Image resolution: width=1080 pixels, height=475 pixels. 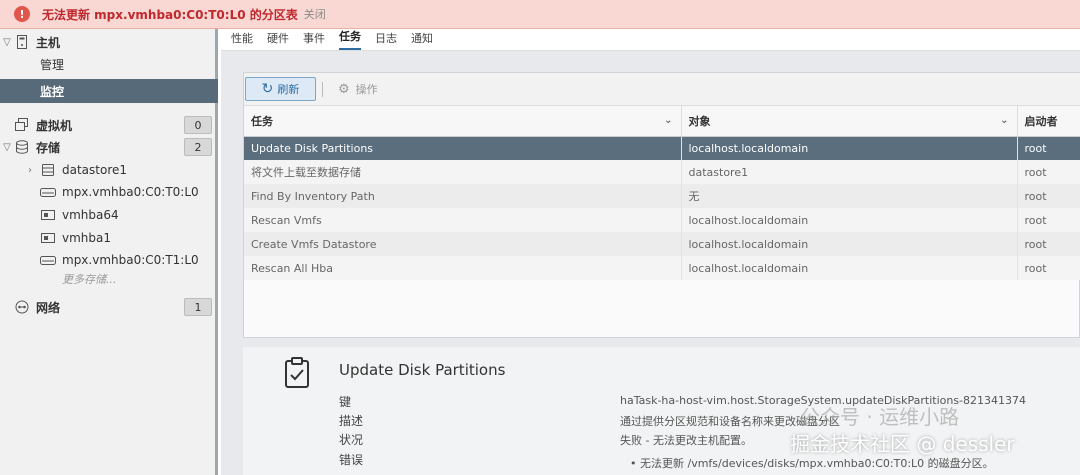 What do you see at coordinates (54, 125) in the screenshot?
I see `sidebar-item-label: 虚拟机` at bounding box center [54, 125].